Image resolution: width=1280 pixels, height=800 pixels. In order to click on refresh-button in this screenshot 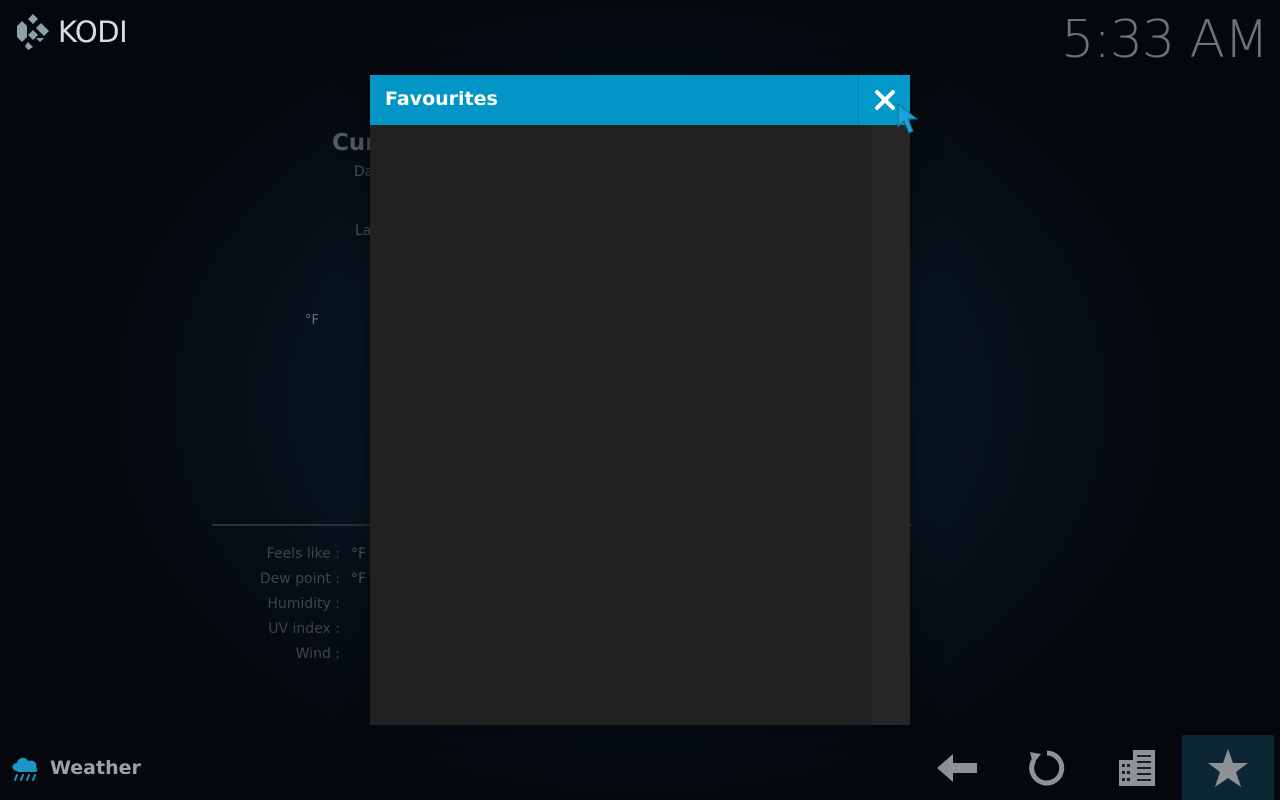, I will do `click(1047, 767)`.